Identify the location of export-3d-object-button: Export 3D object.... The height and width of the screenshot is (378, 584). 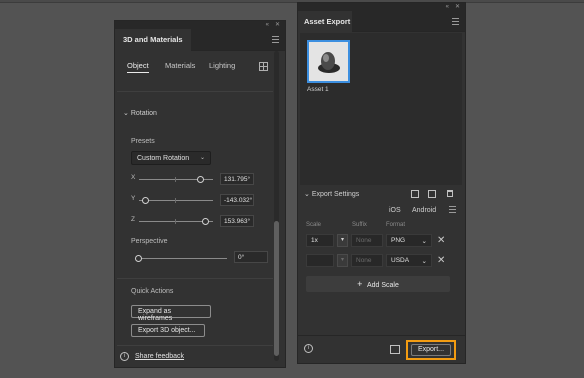
(168, 330).